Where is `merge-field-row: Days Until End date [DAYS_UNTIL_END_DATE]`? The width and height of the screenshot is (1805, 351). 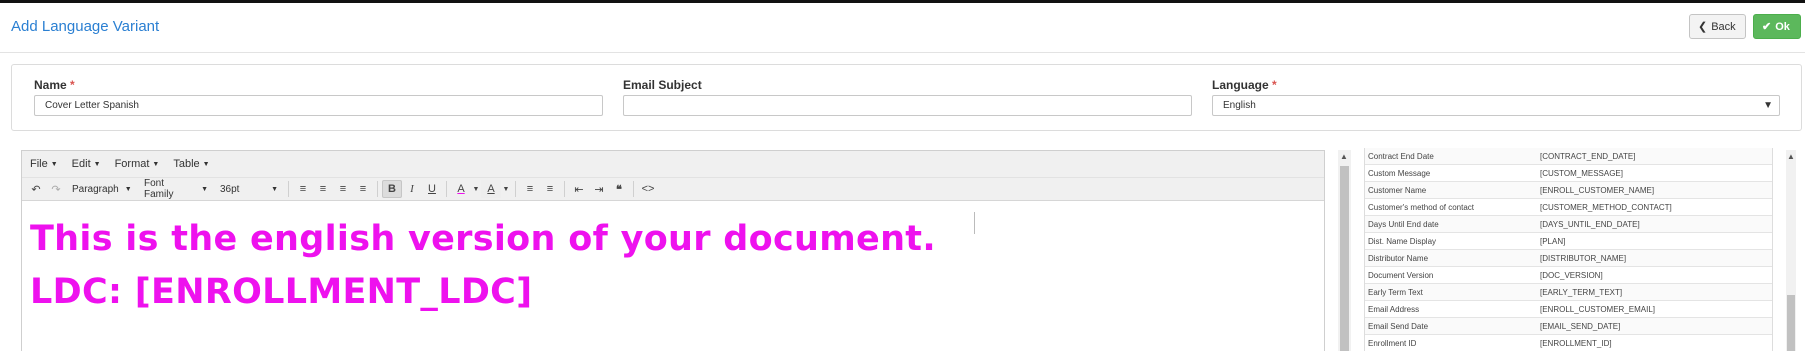
merge-field-row: Days Until End date [DAYS_UNTIL_END_DATE] is located at coordinates (1568, 224).